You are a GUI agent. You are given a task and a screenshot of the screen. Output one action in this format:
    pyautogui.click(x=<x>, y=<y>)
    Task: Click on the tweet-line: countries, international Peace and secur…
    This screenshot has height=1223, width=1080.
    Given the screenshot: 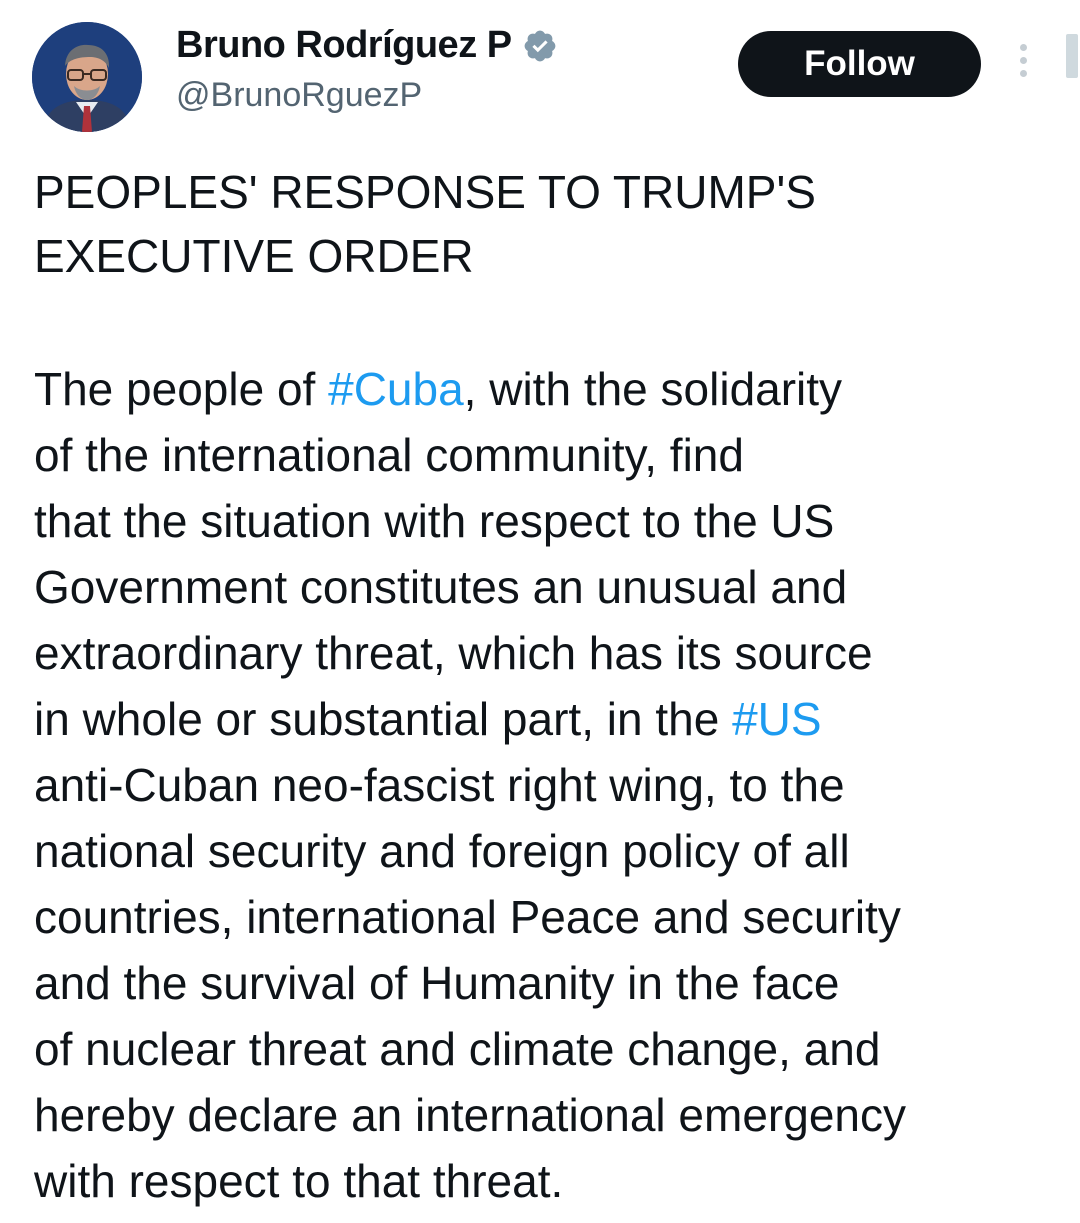 What is the action you would take?
    pyautogui.click(x=467, y=917)
    